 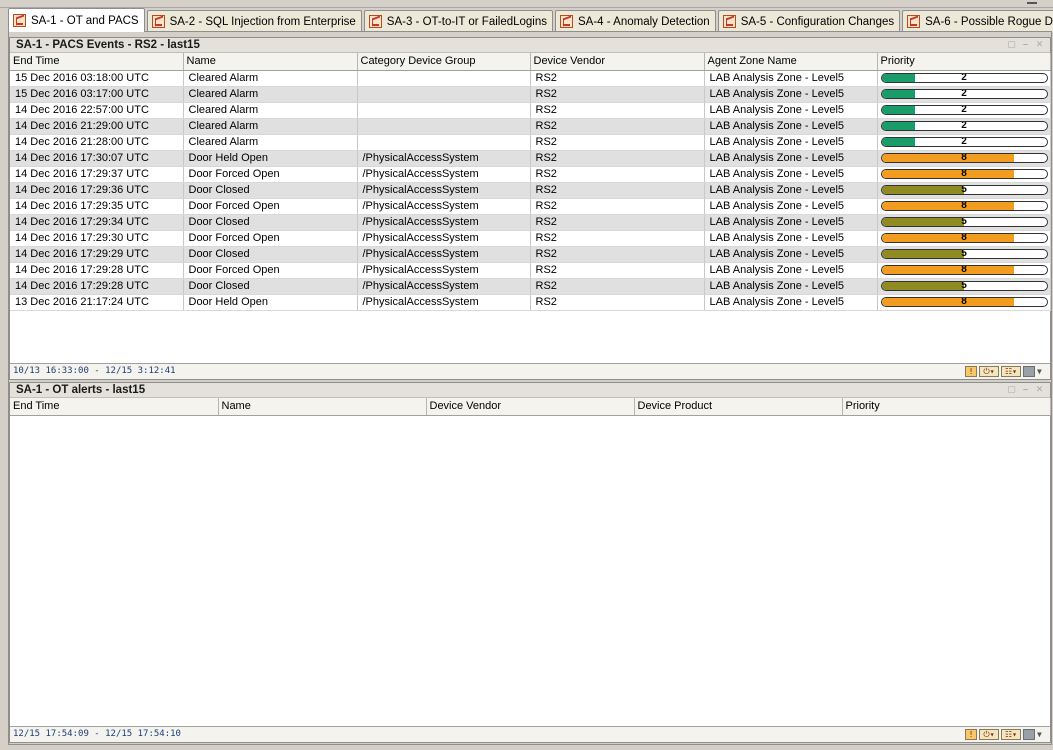 I want to click on tab-sa-3: SA-3 - OT-to-IT or FailedLogins, so click(x=458, y=21).